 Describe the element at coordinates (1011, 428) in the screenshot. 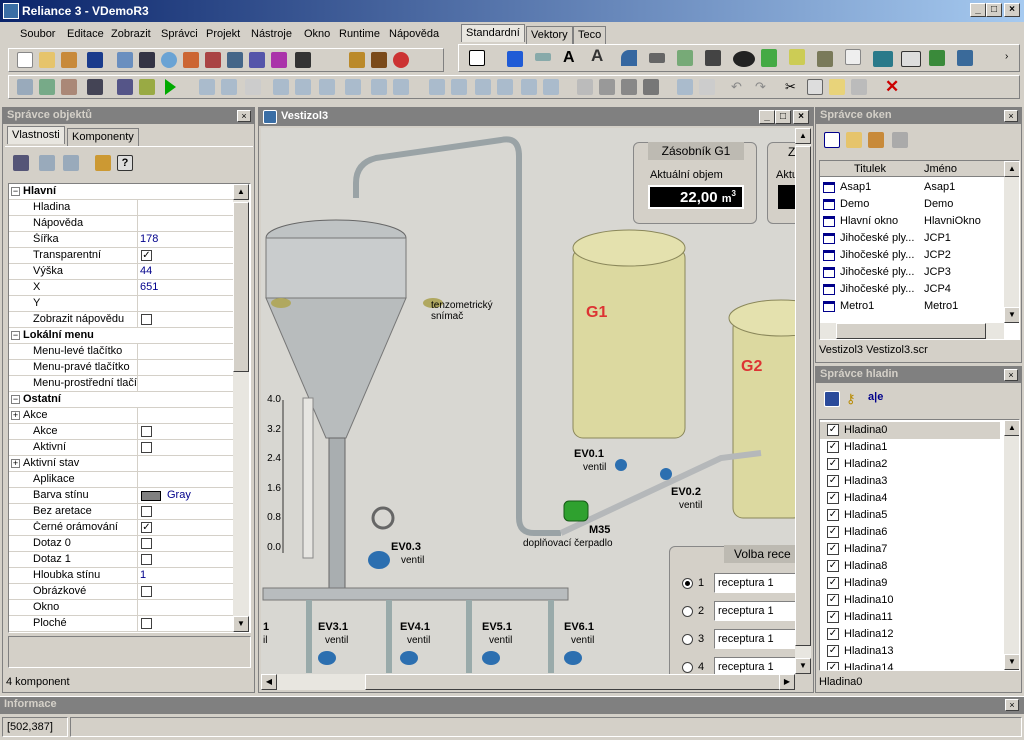

I see `layer-list-up-icon: ▲` at that location.